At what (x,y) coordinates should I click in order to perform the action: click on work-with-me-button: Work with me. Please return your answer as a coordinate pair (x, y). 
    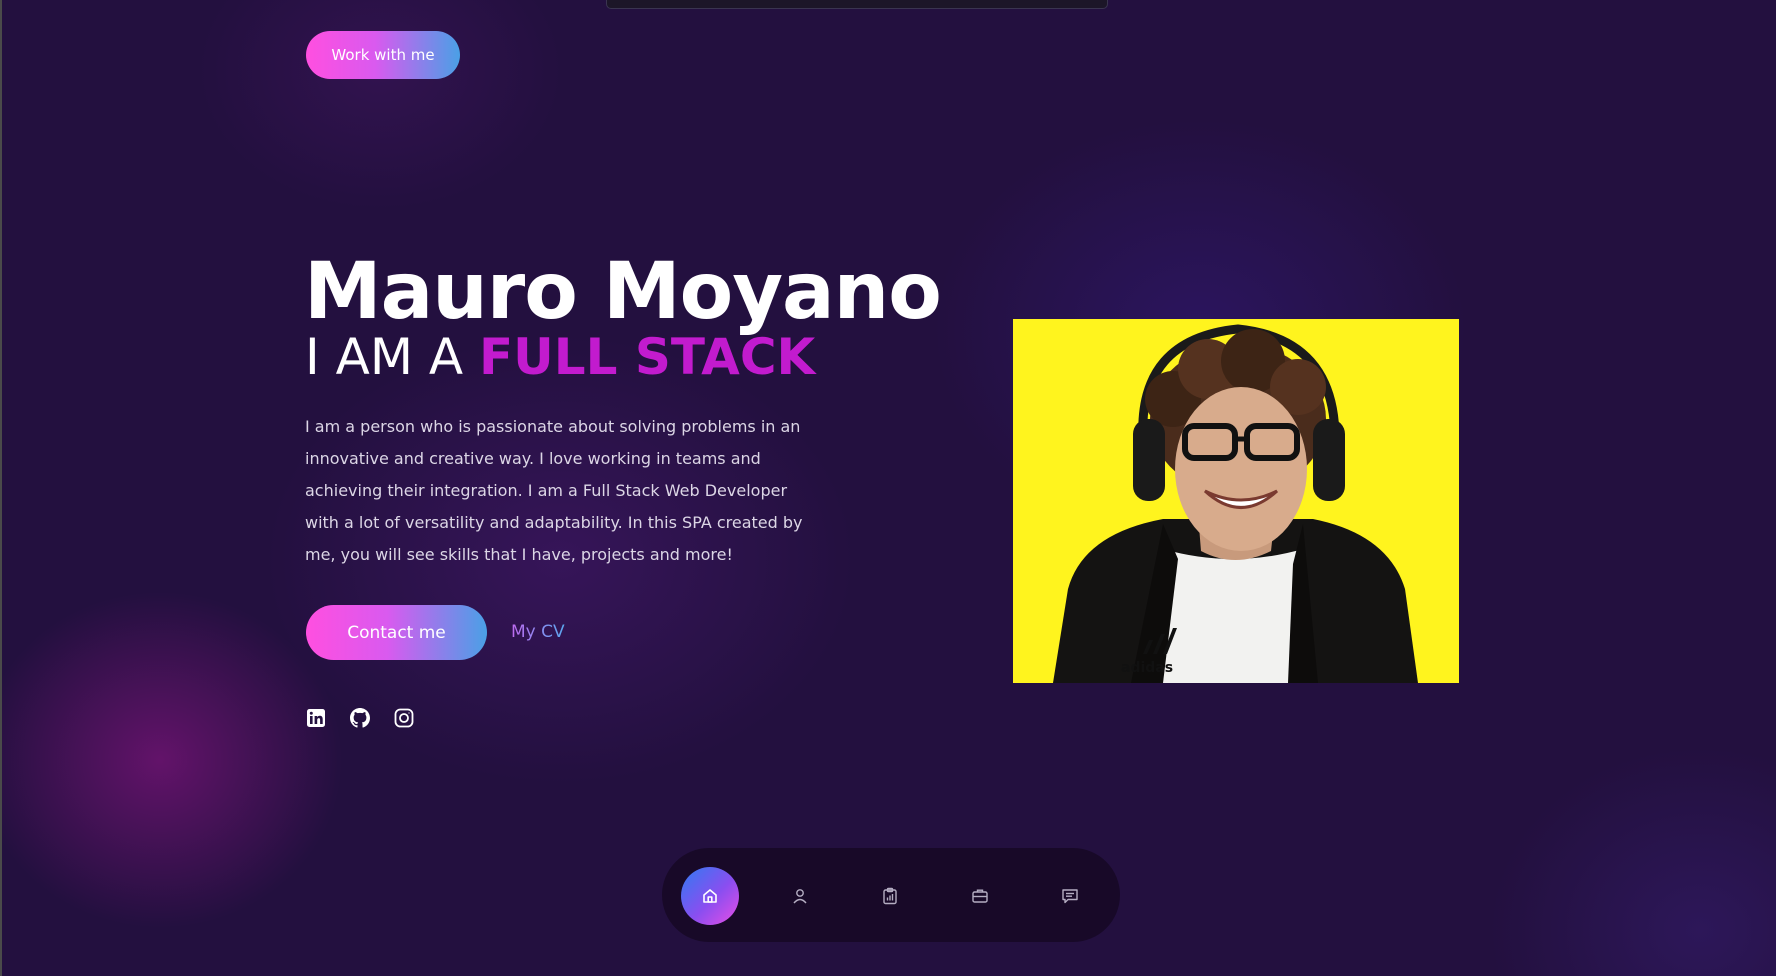
    Looking at the image, I should click on (383, 55).